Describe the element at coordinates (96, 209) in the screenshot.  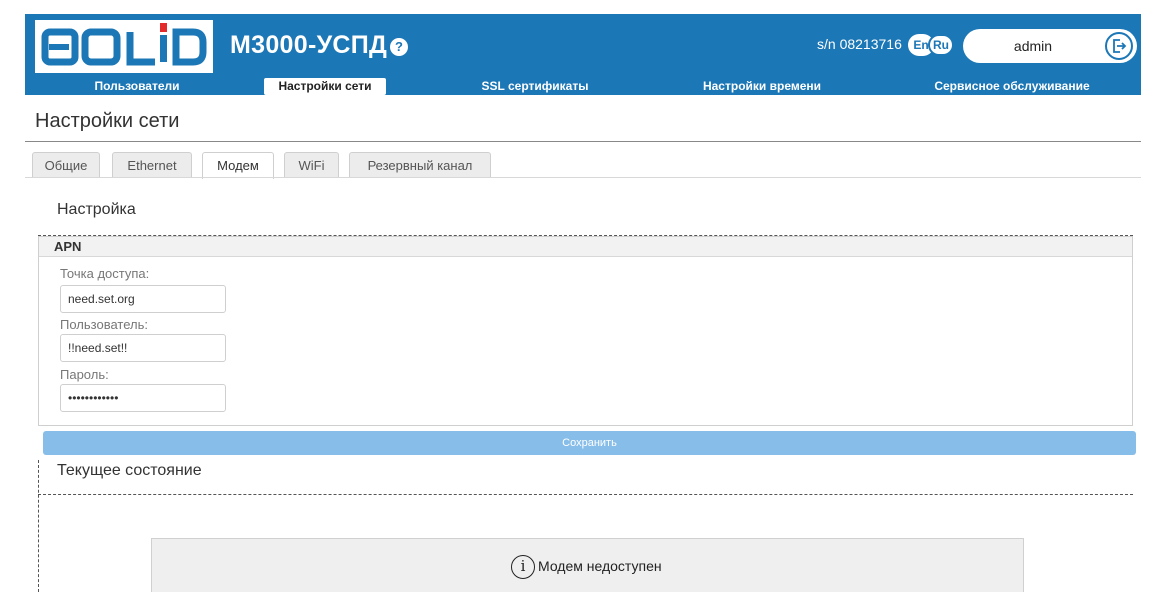
I see `settings-section-title: Настройка` at that location.